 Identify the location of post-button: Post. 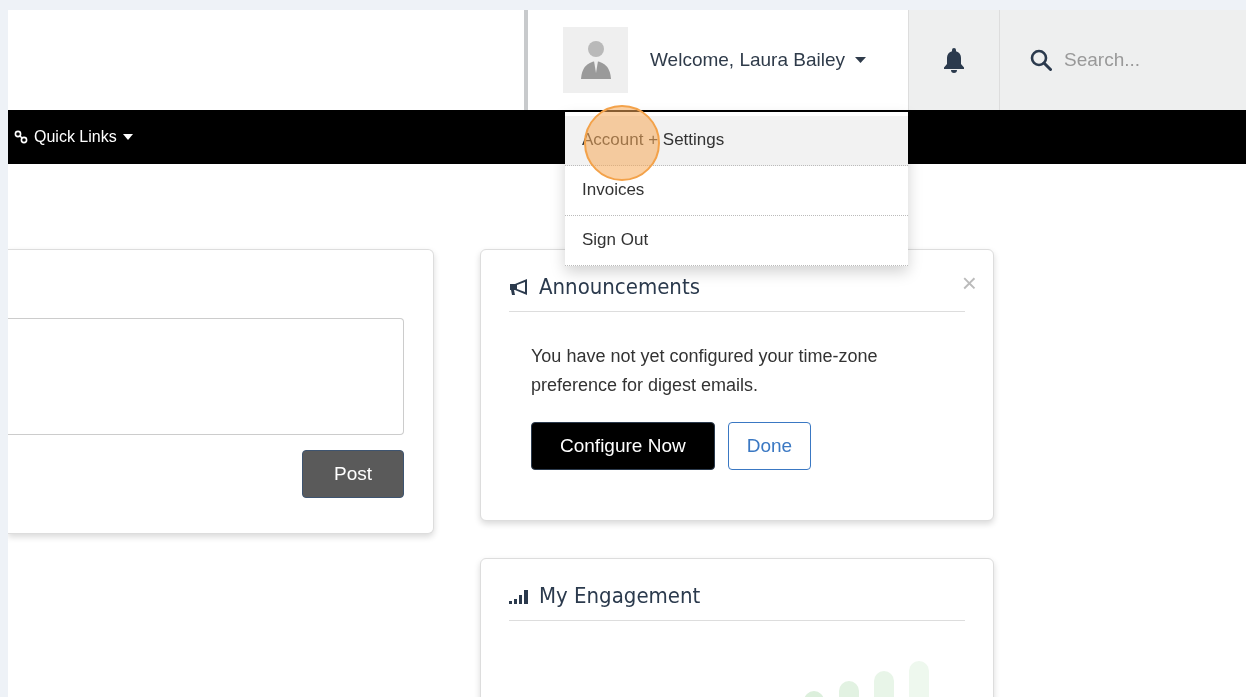
(353, 474).